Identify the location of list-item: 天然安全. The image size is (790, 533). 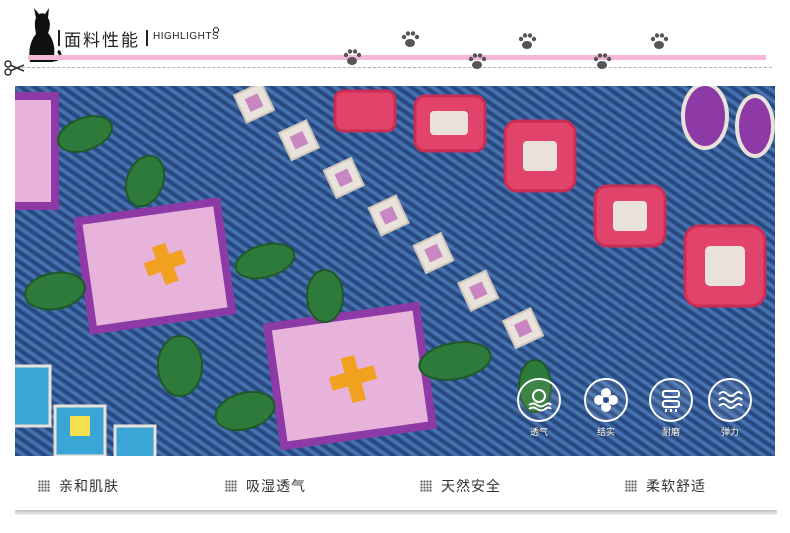
(460, 486).